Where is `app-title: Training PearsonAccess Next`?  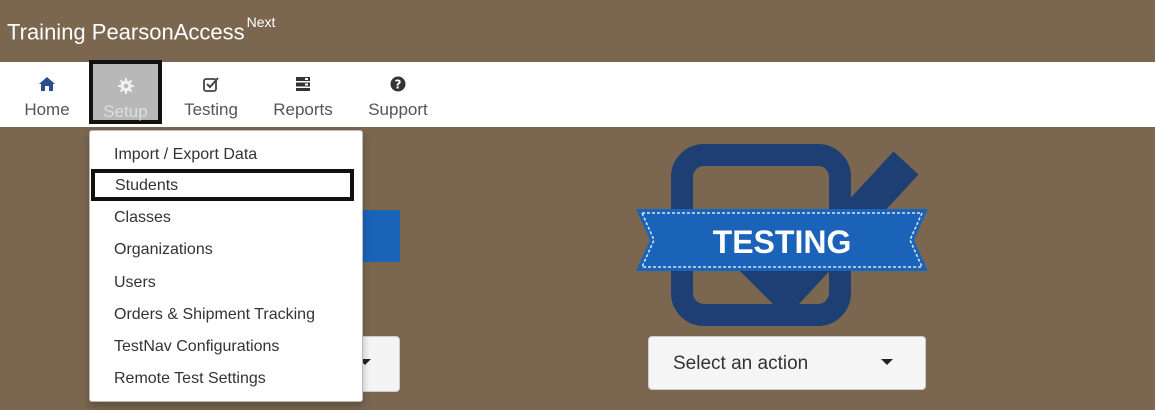 app-title: Training PearsonAccess Next is located at coordinates (141, 29).